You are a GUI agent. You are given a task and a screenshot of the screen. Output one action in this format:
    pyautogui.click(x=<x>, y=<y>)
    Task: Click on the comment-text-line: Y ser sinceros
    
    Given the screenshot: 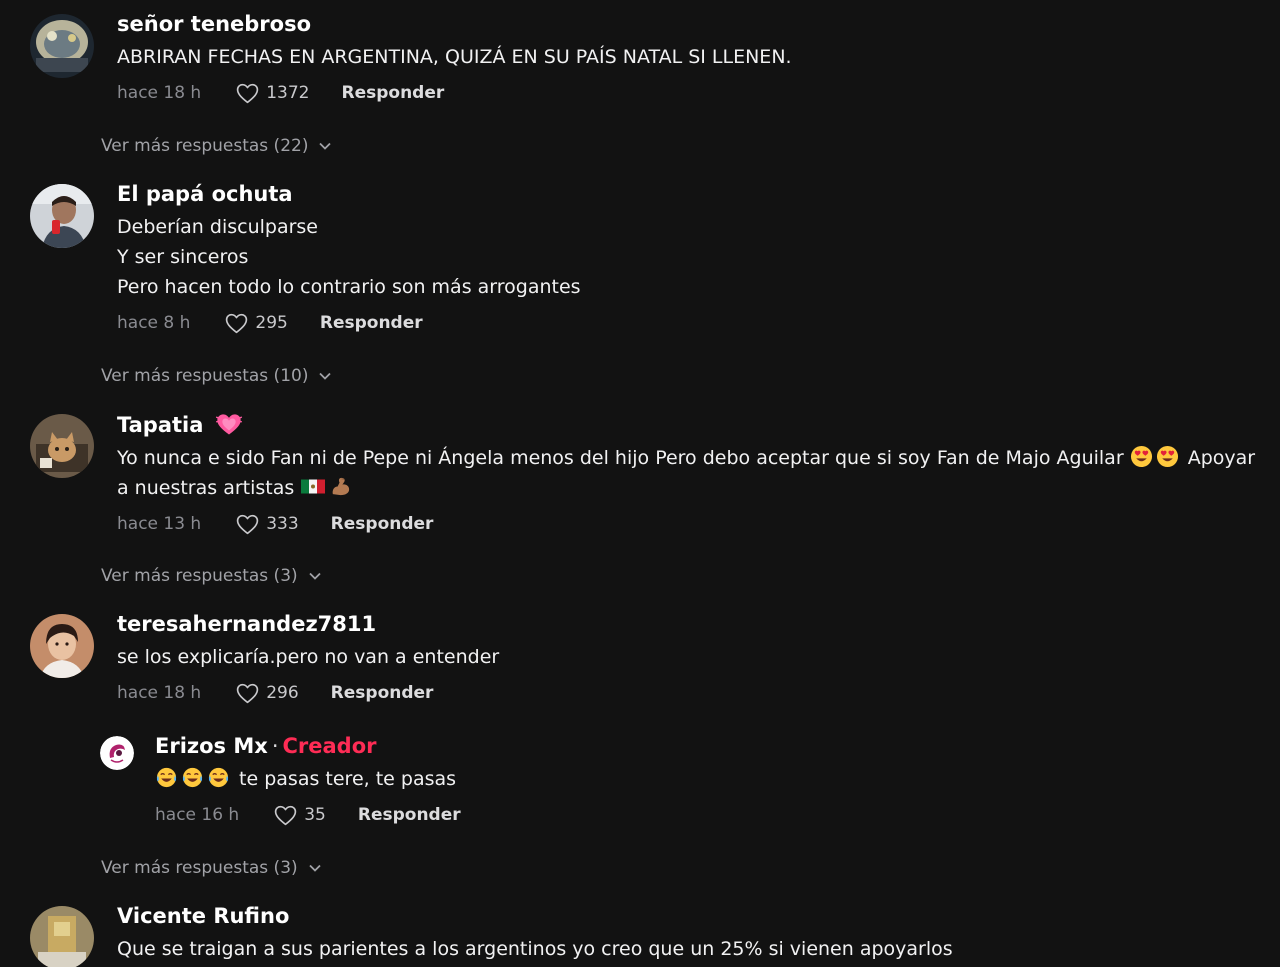 What is the action you would take?
    pyautogui.click(x=183, y=257)
    